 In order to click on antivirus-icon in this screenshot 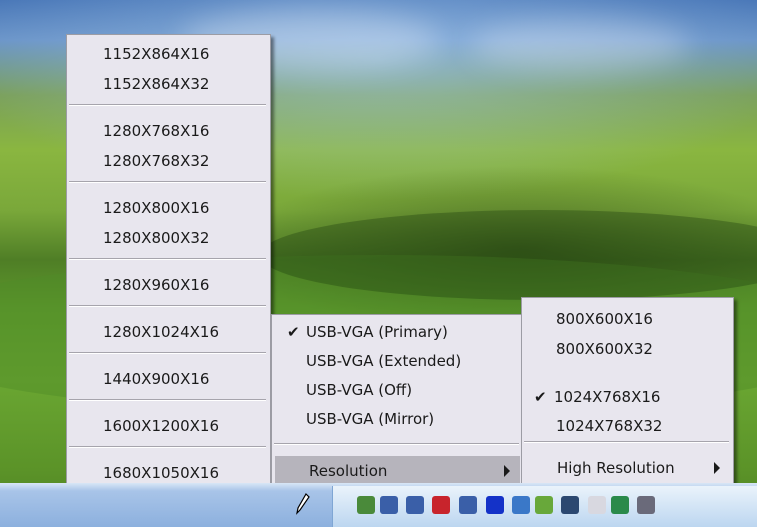, I will do `click(495, 505)`.